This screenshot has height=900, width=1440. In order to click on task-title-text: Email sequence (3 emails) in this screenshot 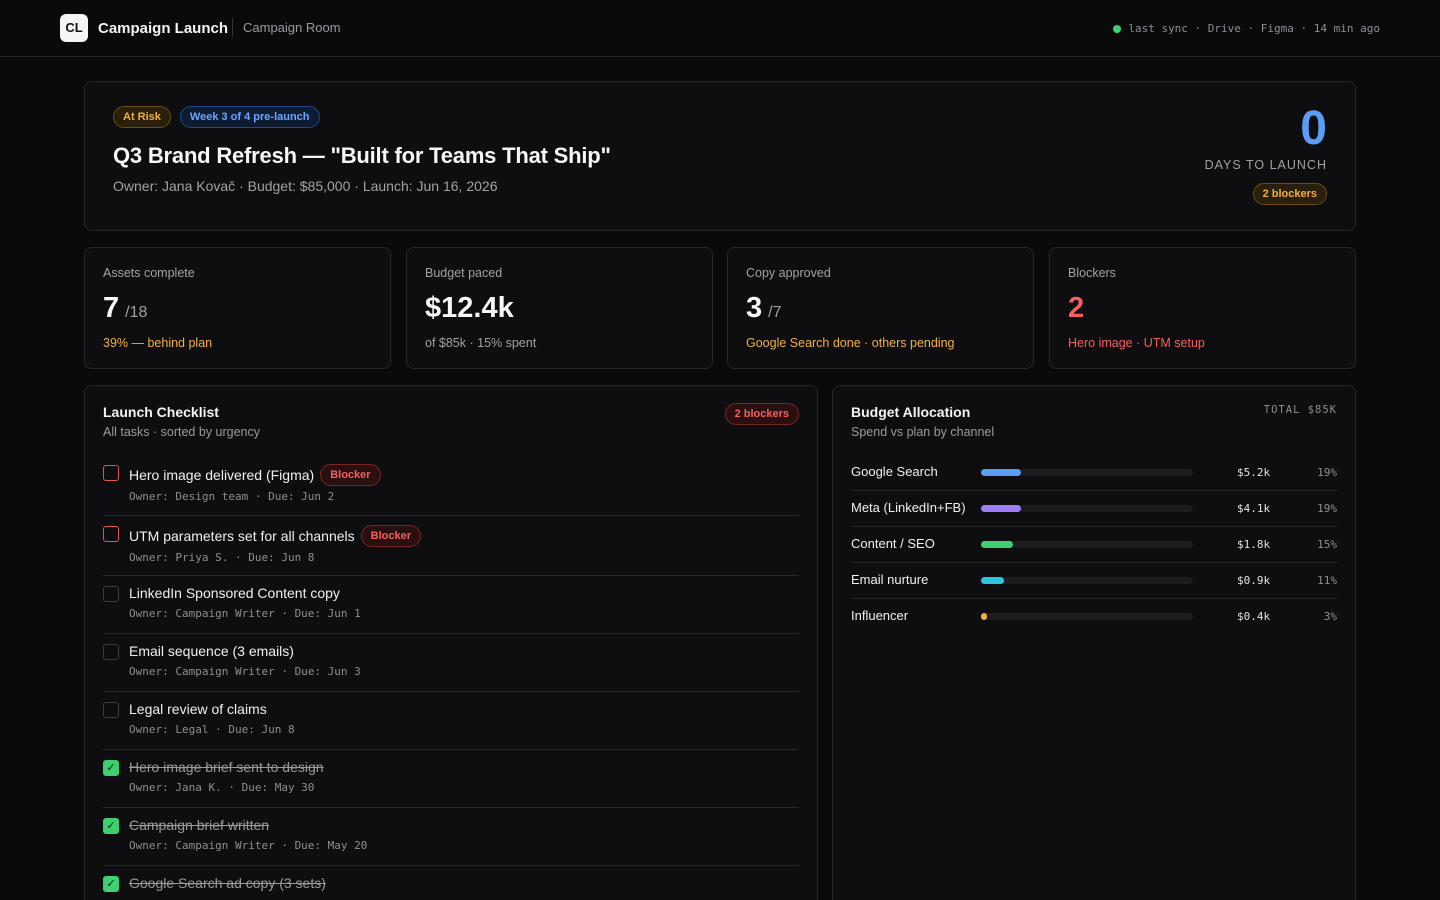, I will do `click(211, 651)`.